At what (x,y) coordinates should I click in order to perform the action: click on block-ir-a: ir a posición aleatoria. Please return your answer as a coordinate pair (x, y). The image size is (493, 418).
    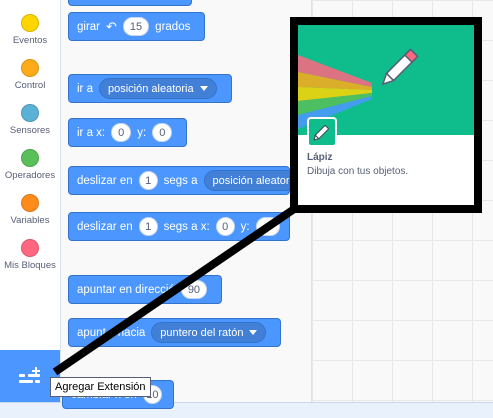
    Looking at the image, I should click on (150, 88).